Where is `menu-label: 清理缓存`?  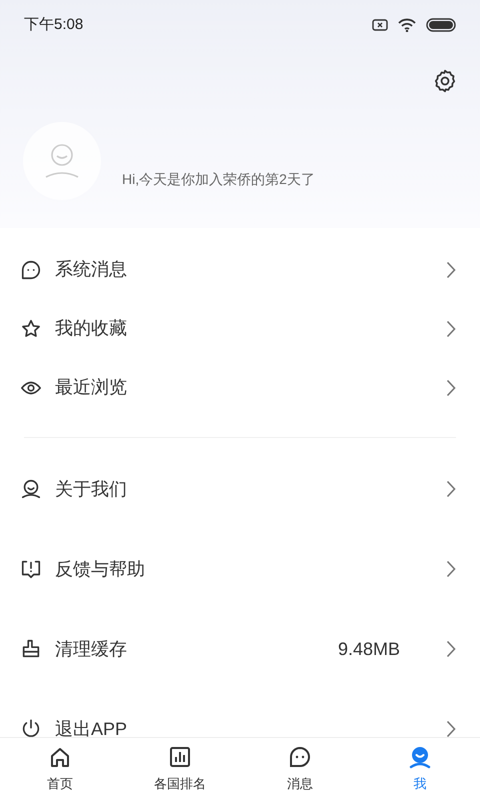 menu-label: 清理缓存 is located at coordinates (91, 649).